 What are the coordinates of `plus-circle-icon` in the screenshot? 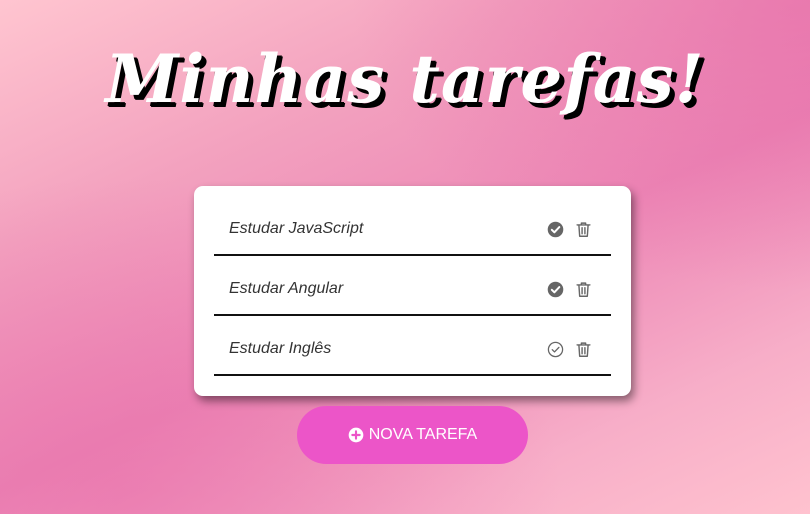 It's located at (356, 435).